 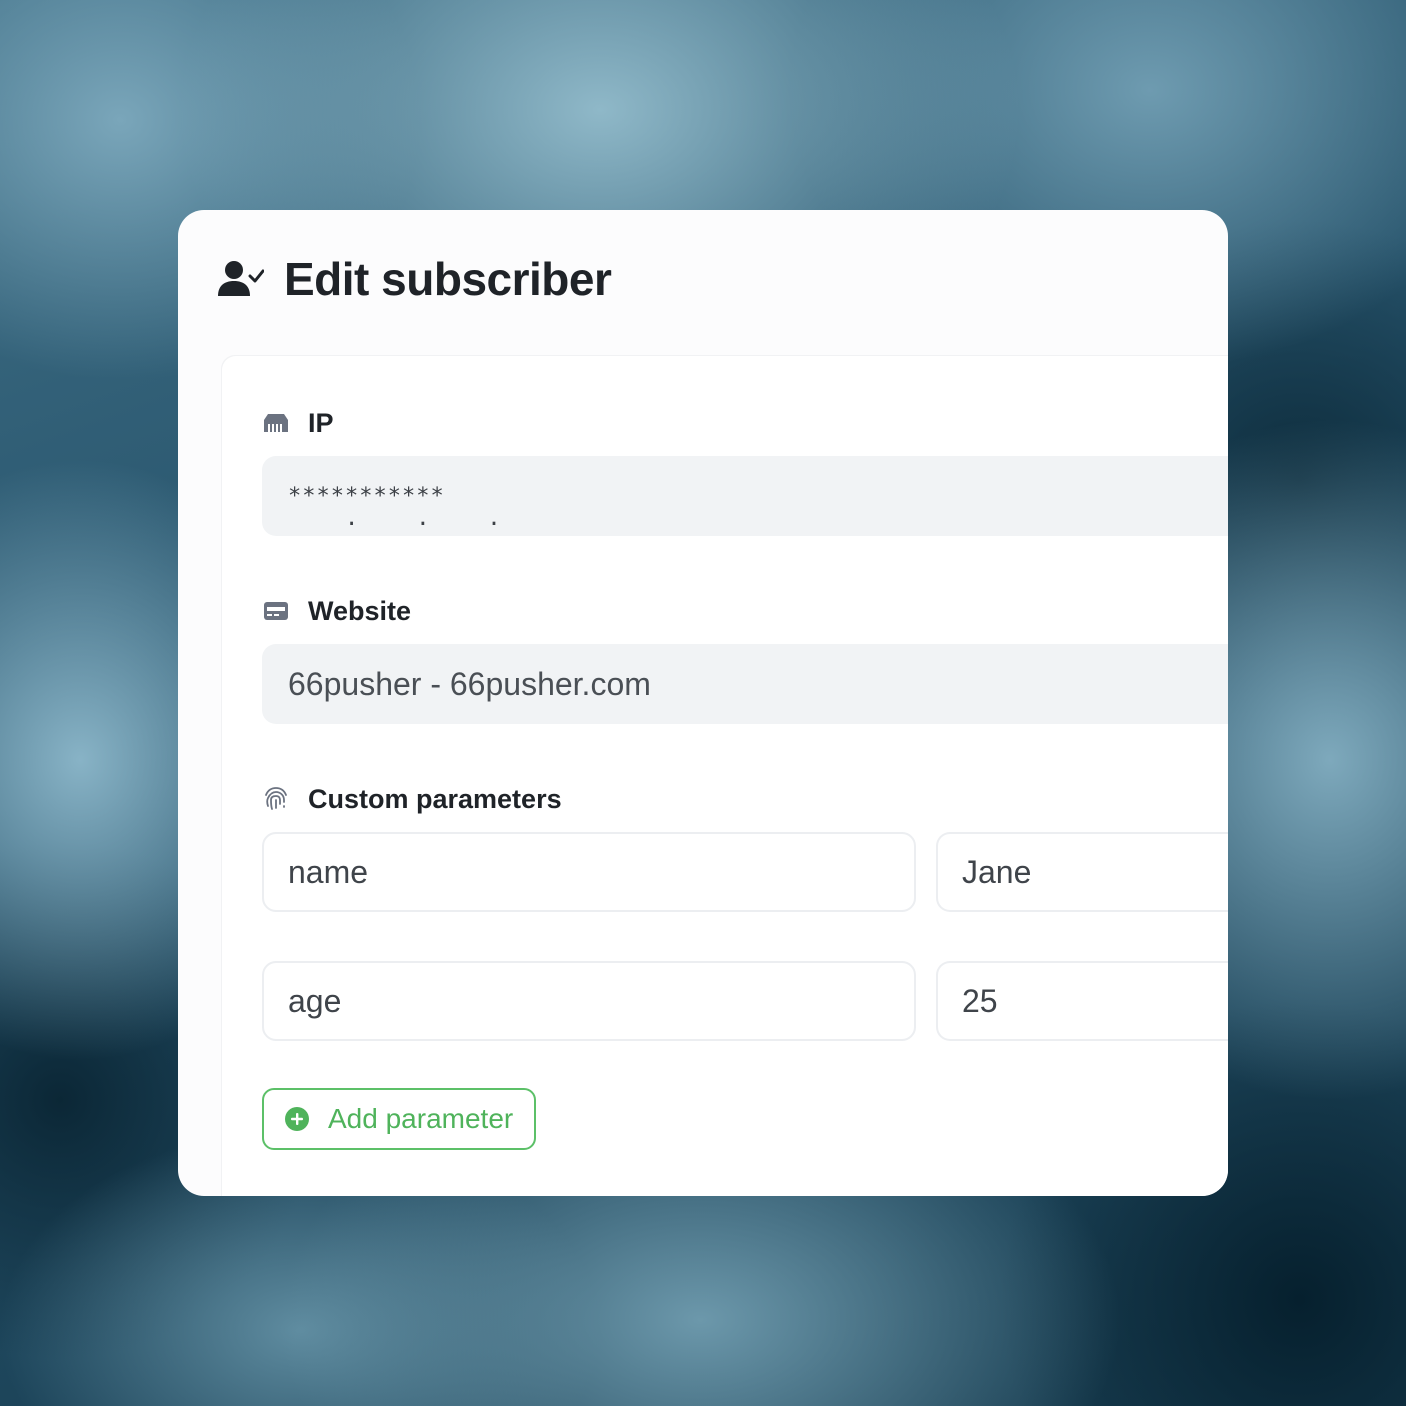 I want to click on ip-label: IP, so click(x=298, y=423).